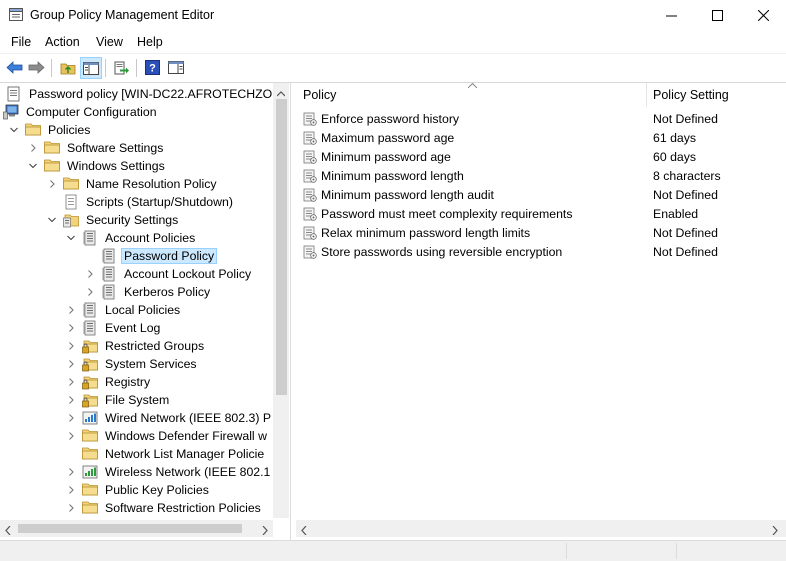 The height and width of the screenshot is (561, 786). What do you see at coordinates (8, 531) in the screenshot?
I see `scroll-left-icon` at bounding box center [8, 531].